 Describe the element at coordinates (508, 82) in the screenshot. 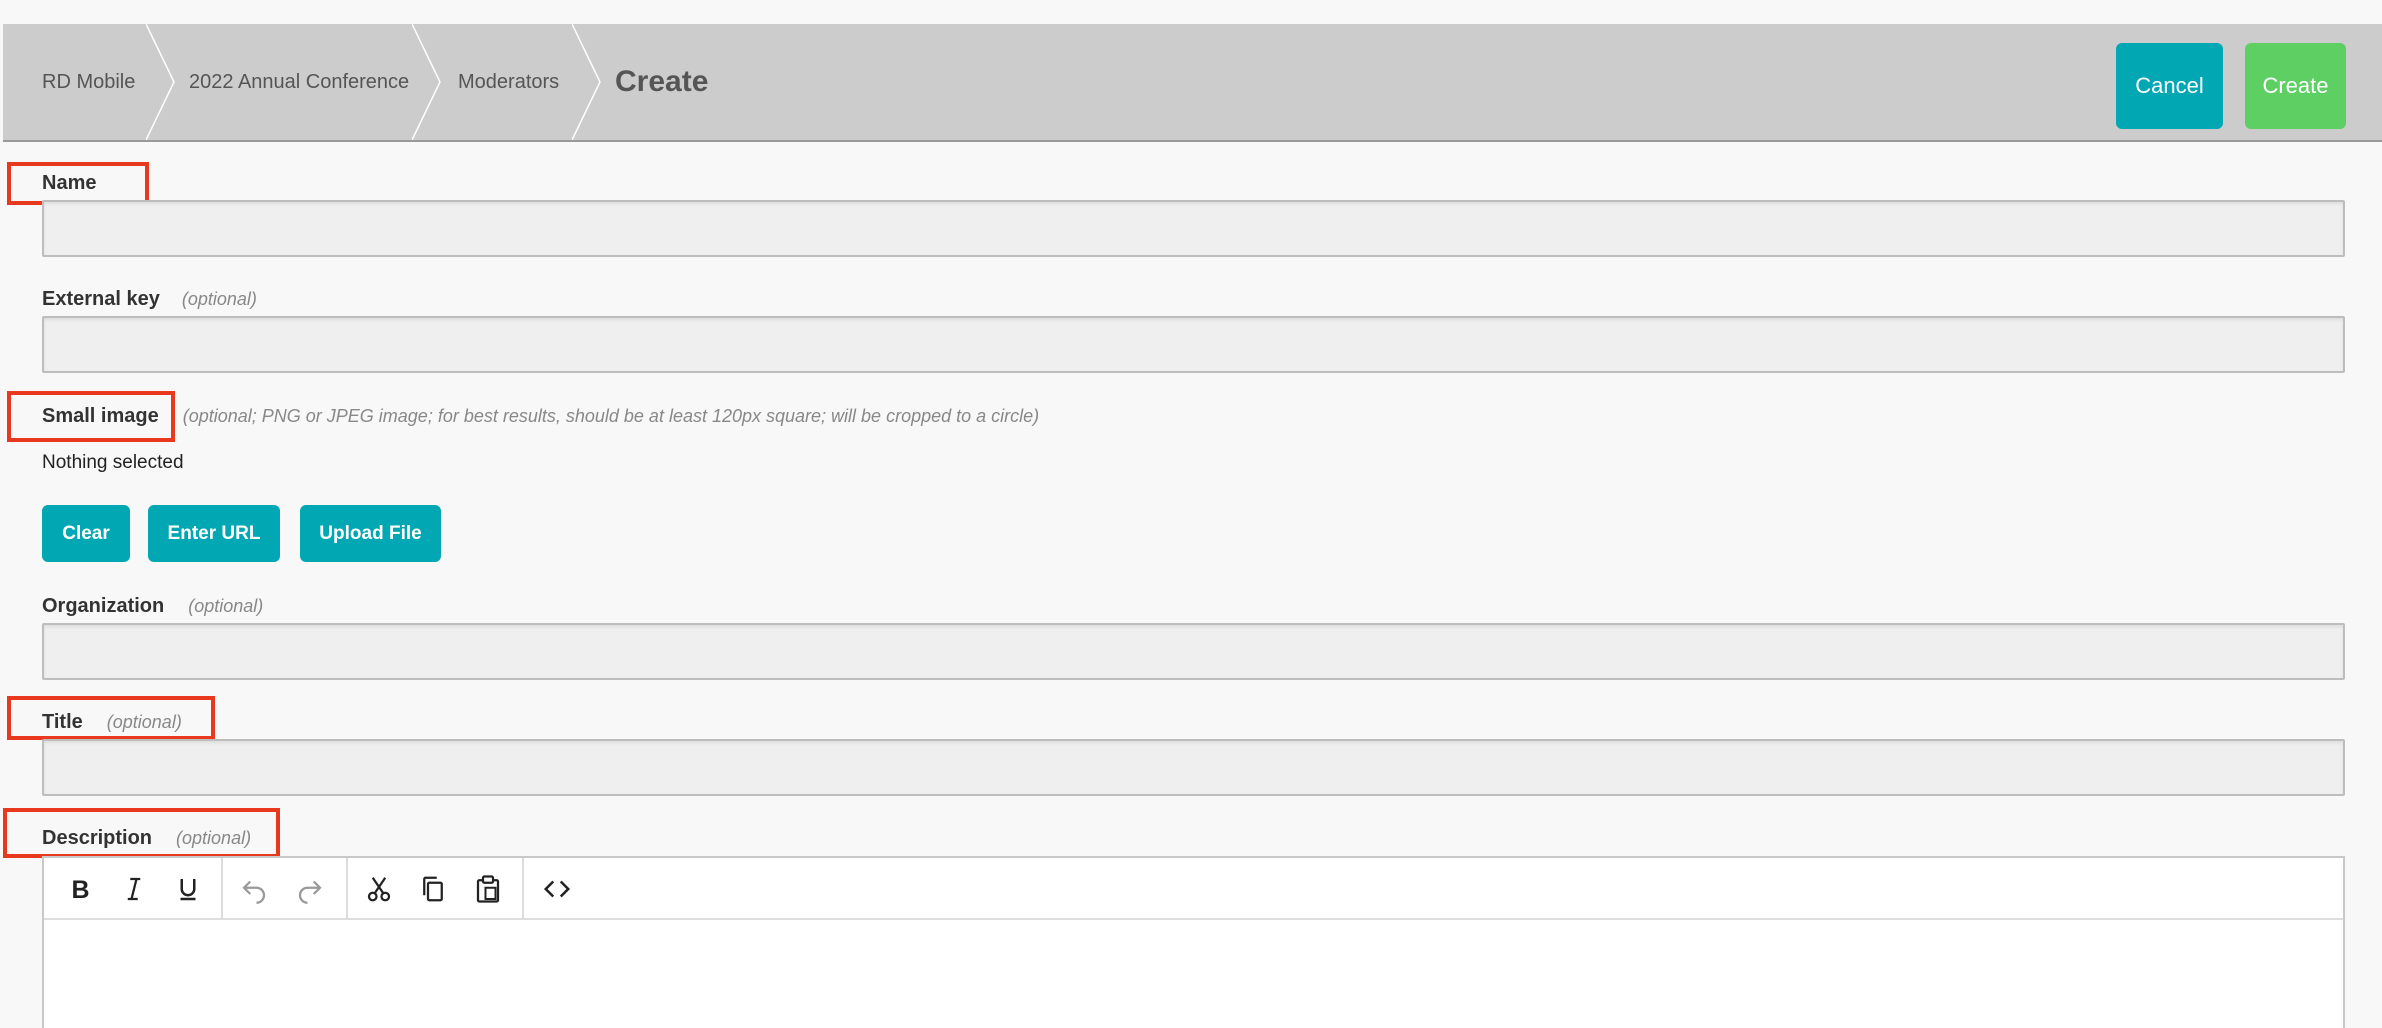

I see `breadcrumb-item-moderators: Moderators` at that location.